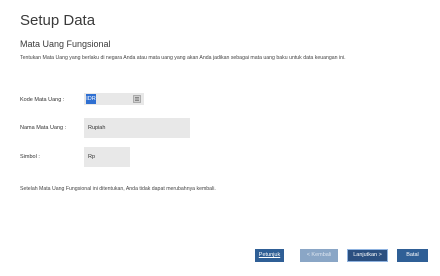 The width and height of the screenshot is (440, 276). I want to click on next-button: Lanjutkan >, so click(367, 255).